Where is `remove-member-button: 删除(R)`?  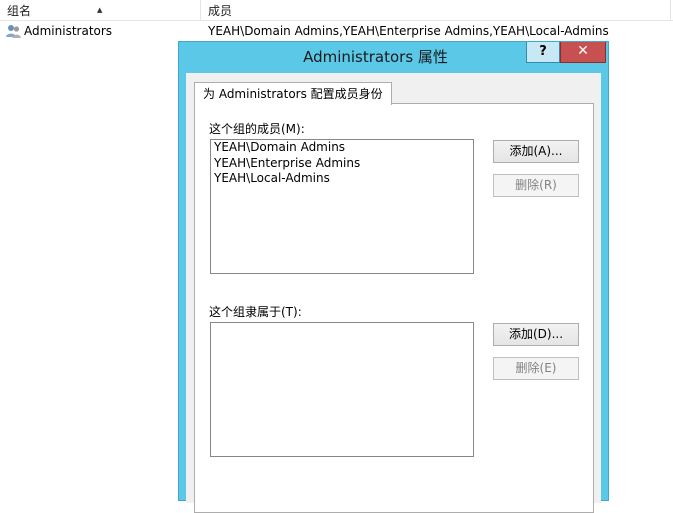 remove-member-button: 删除(R) is located at coordinates (536, 185).